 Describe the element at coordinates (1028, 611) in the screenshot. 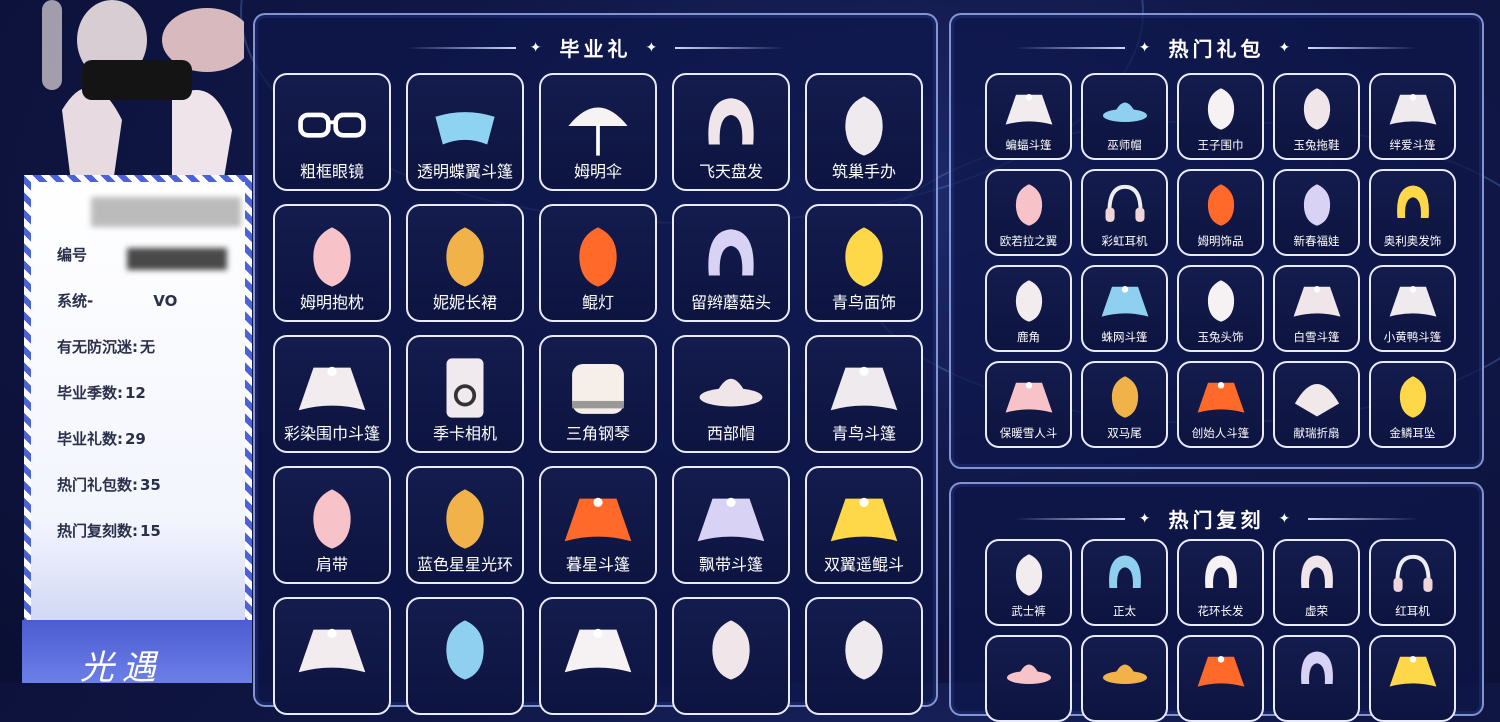

I see `item-label: 武士裤` at that location.